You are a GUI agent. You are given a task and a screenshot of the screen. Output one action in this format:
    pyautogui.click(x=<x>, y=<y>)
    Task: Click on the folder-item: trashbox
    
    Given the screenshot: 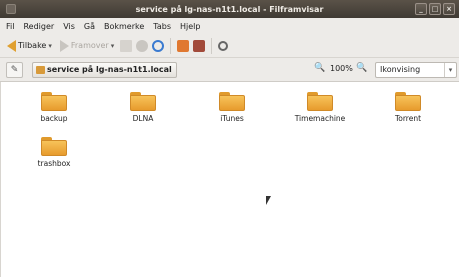 What is the action you would take?
    pyautogui.click(x=54, y=152)
    